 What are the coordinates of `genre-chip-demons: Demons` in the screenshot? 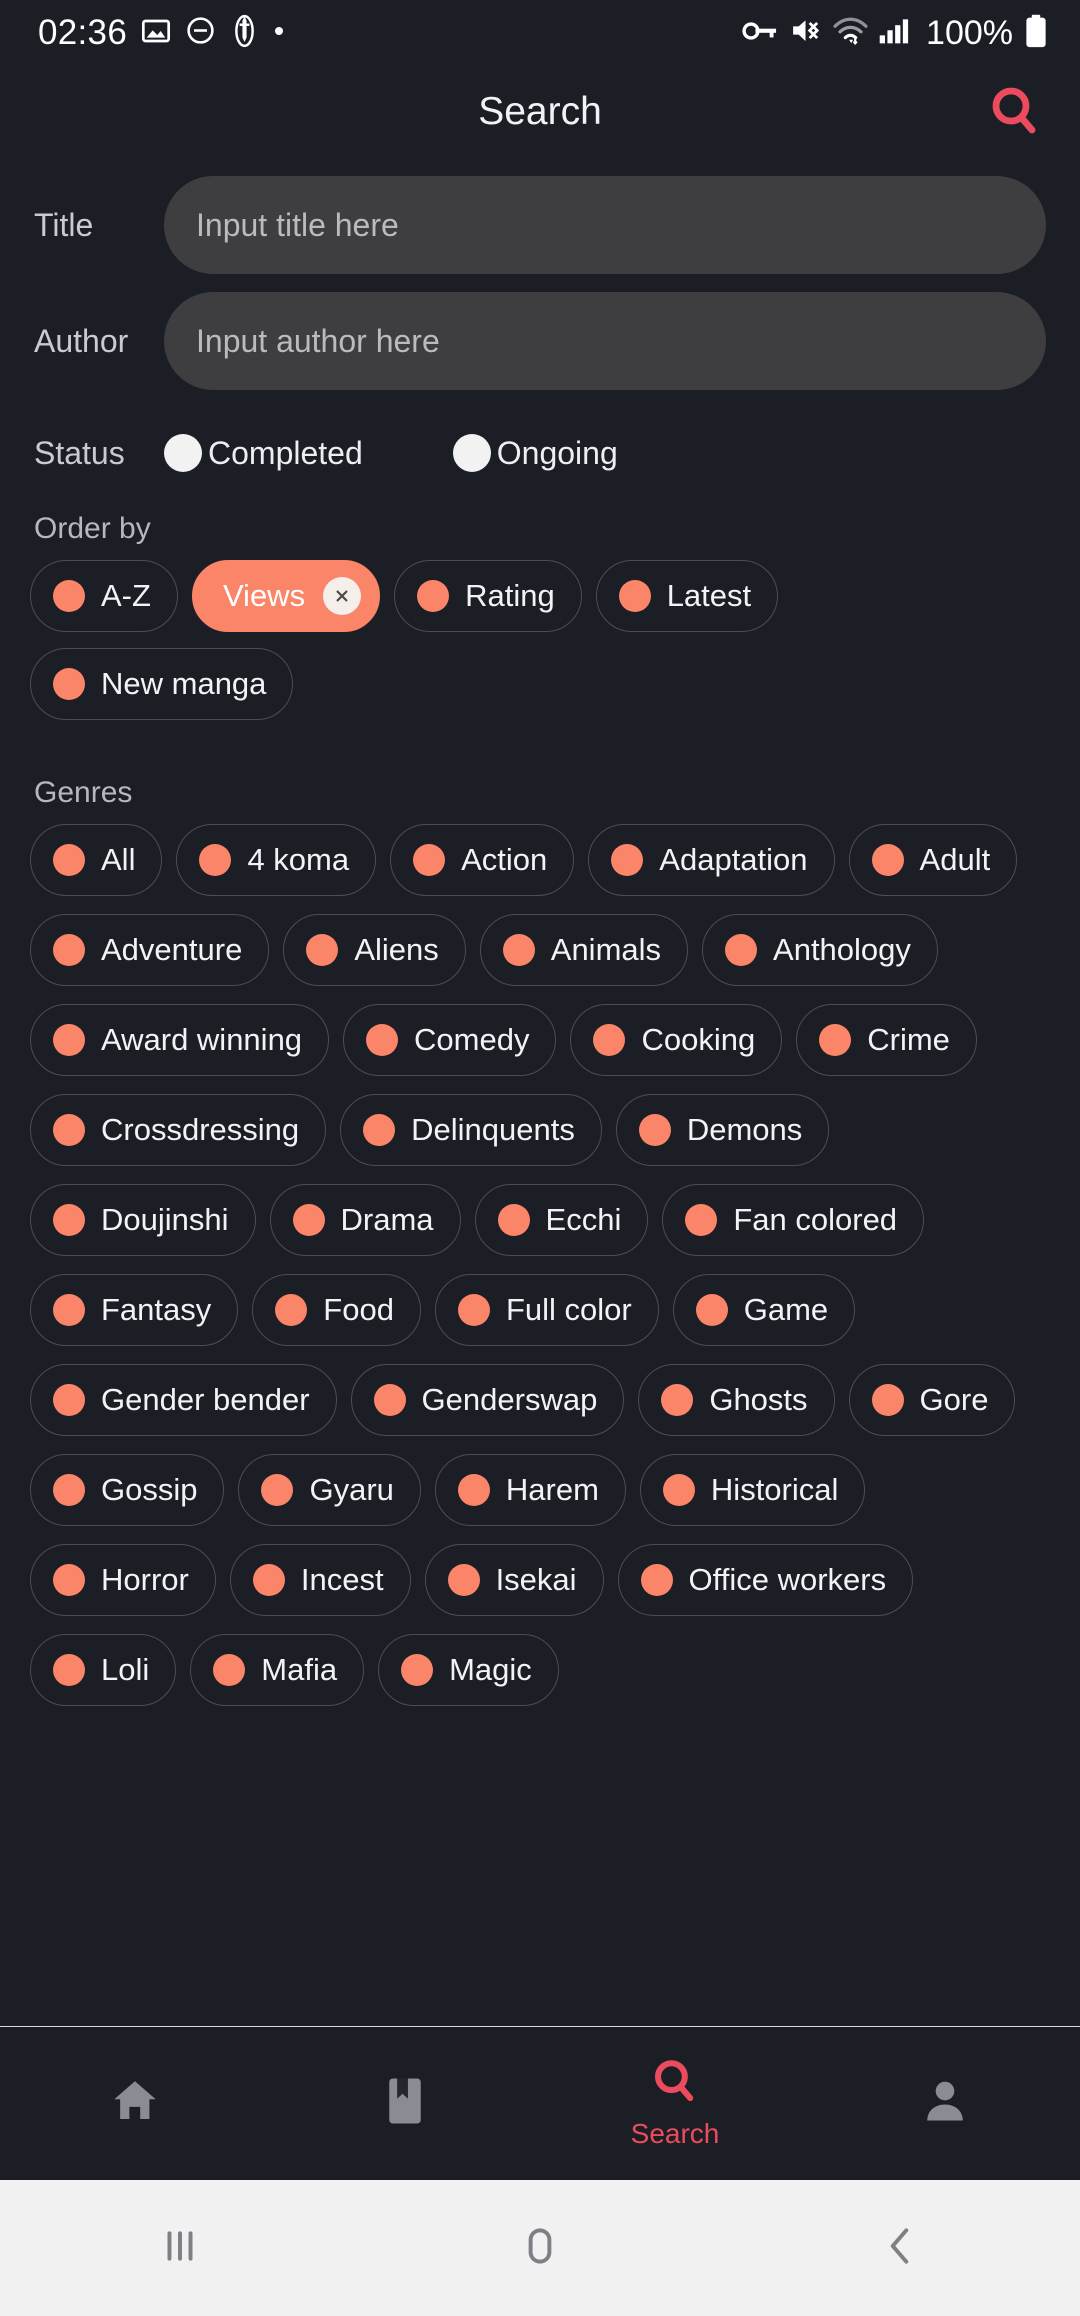 It's located at (722, 1130).